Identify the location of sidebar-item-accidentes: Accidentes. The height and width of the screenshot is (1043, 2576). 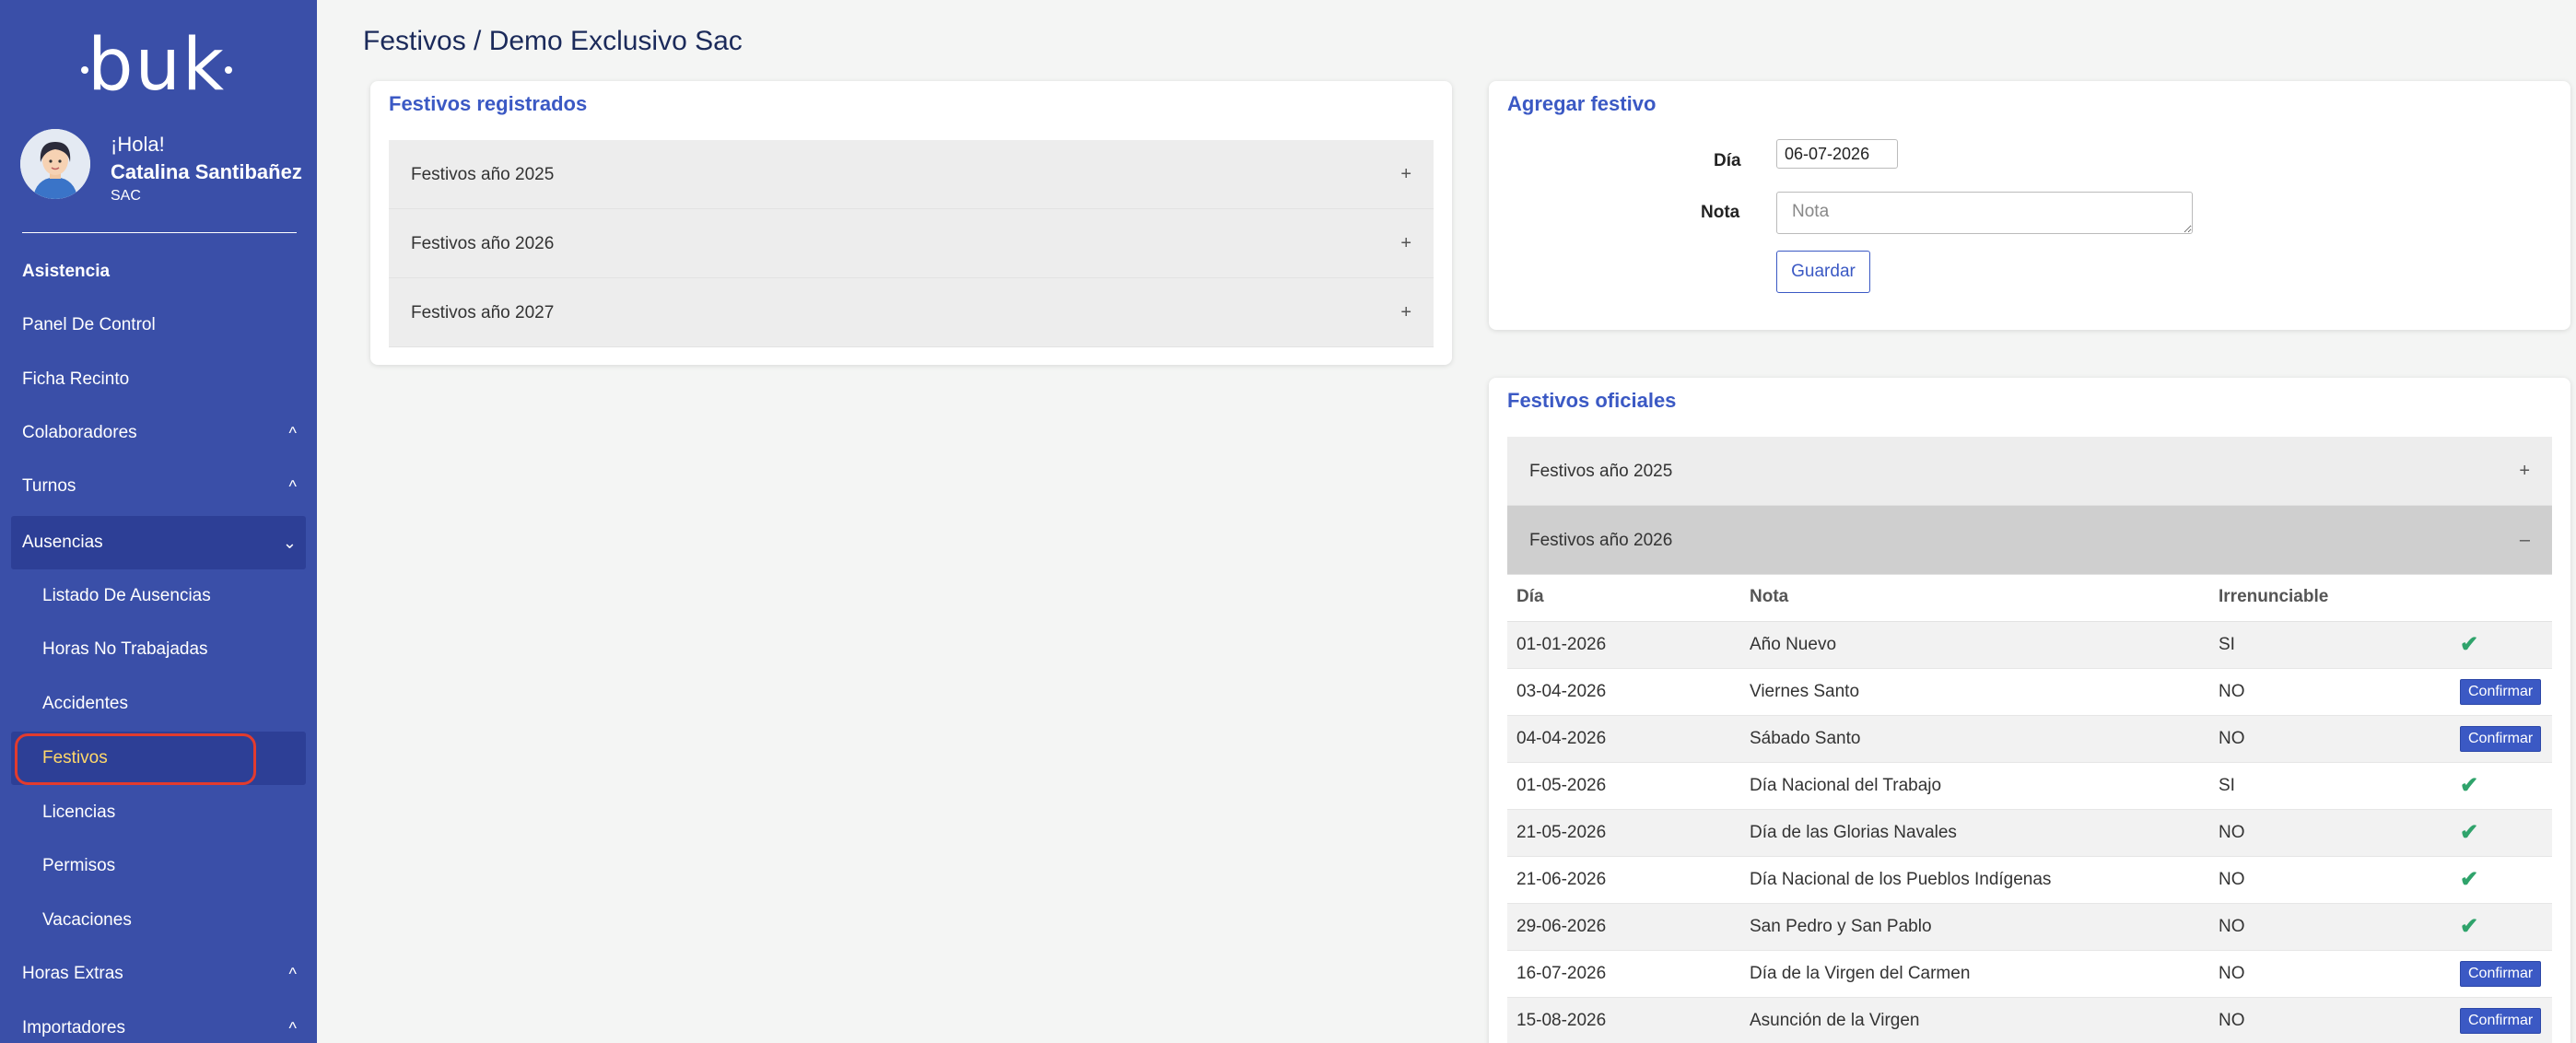
(158, 704).